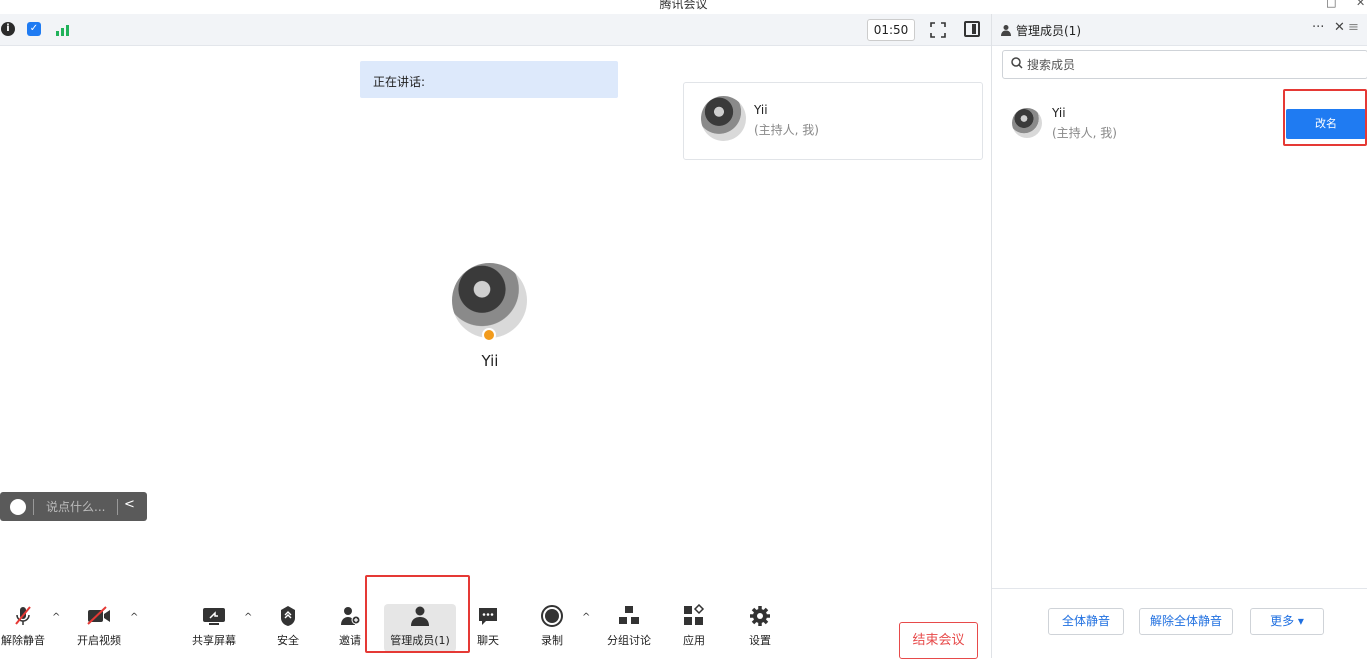  I want to click on emoji-icon, so click(18, 507).